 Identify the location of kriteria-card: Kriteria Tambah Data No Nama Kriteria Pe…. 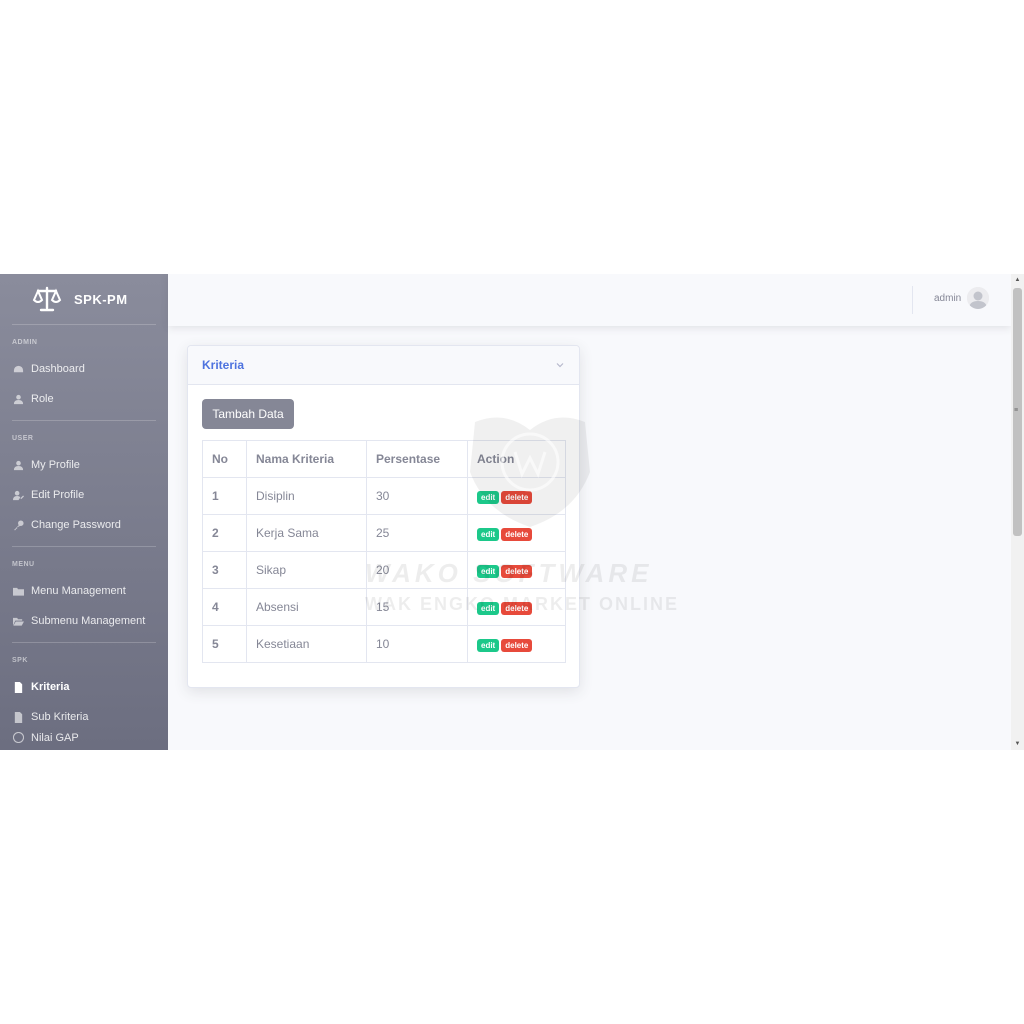
(383, 516).